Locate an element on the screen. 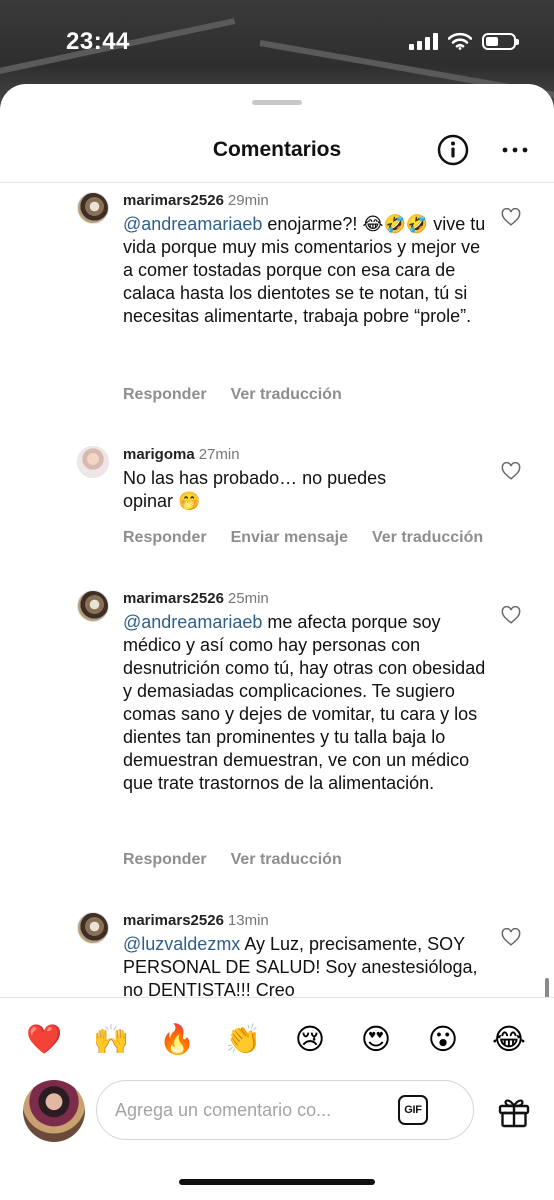 This screenshot has height=1200, width=554. comment-time: 29min is located at coordinates (248, 200).